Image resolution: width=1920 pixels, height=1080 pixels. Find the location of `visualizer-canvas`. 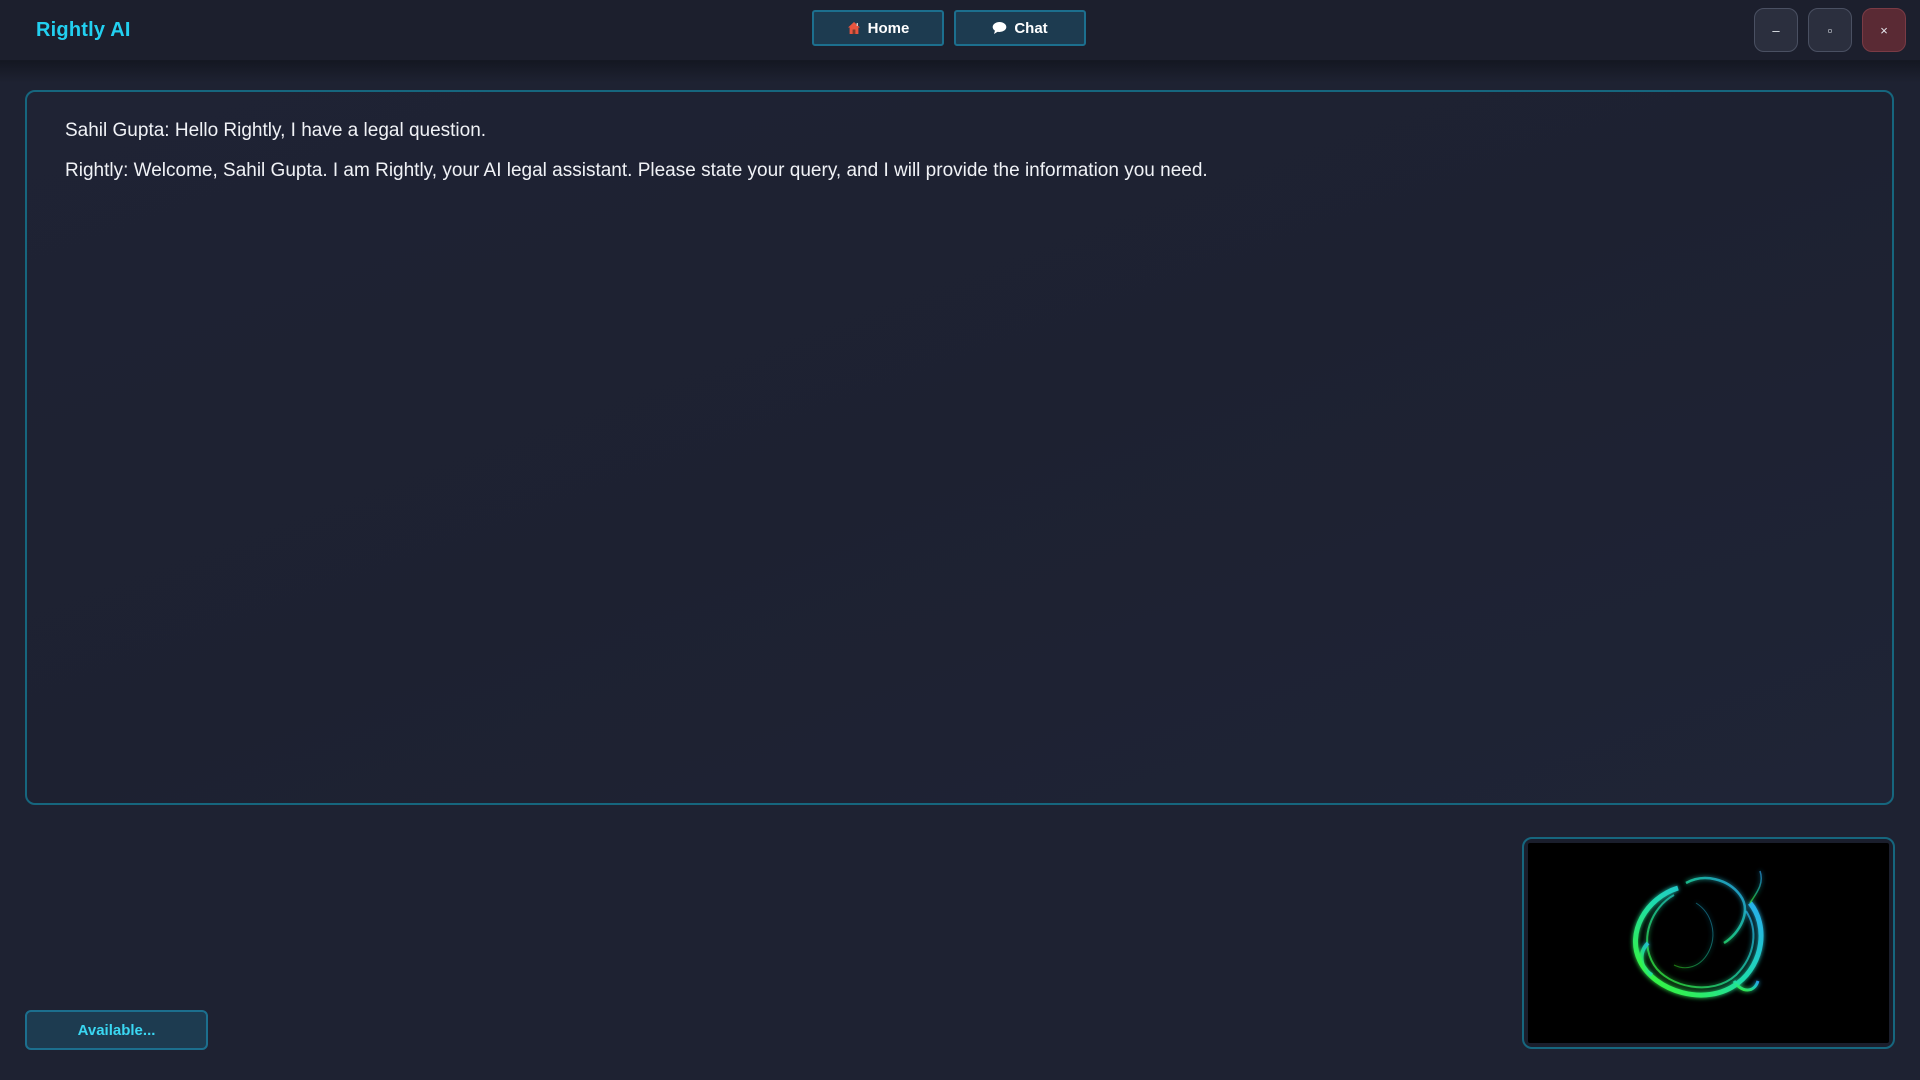

visualizer-canvas is located at coordinates (1708, 943).